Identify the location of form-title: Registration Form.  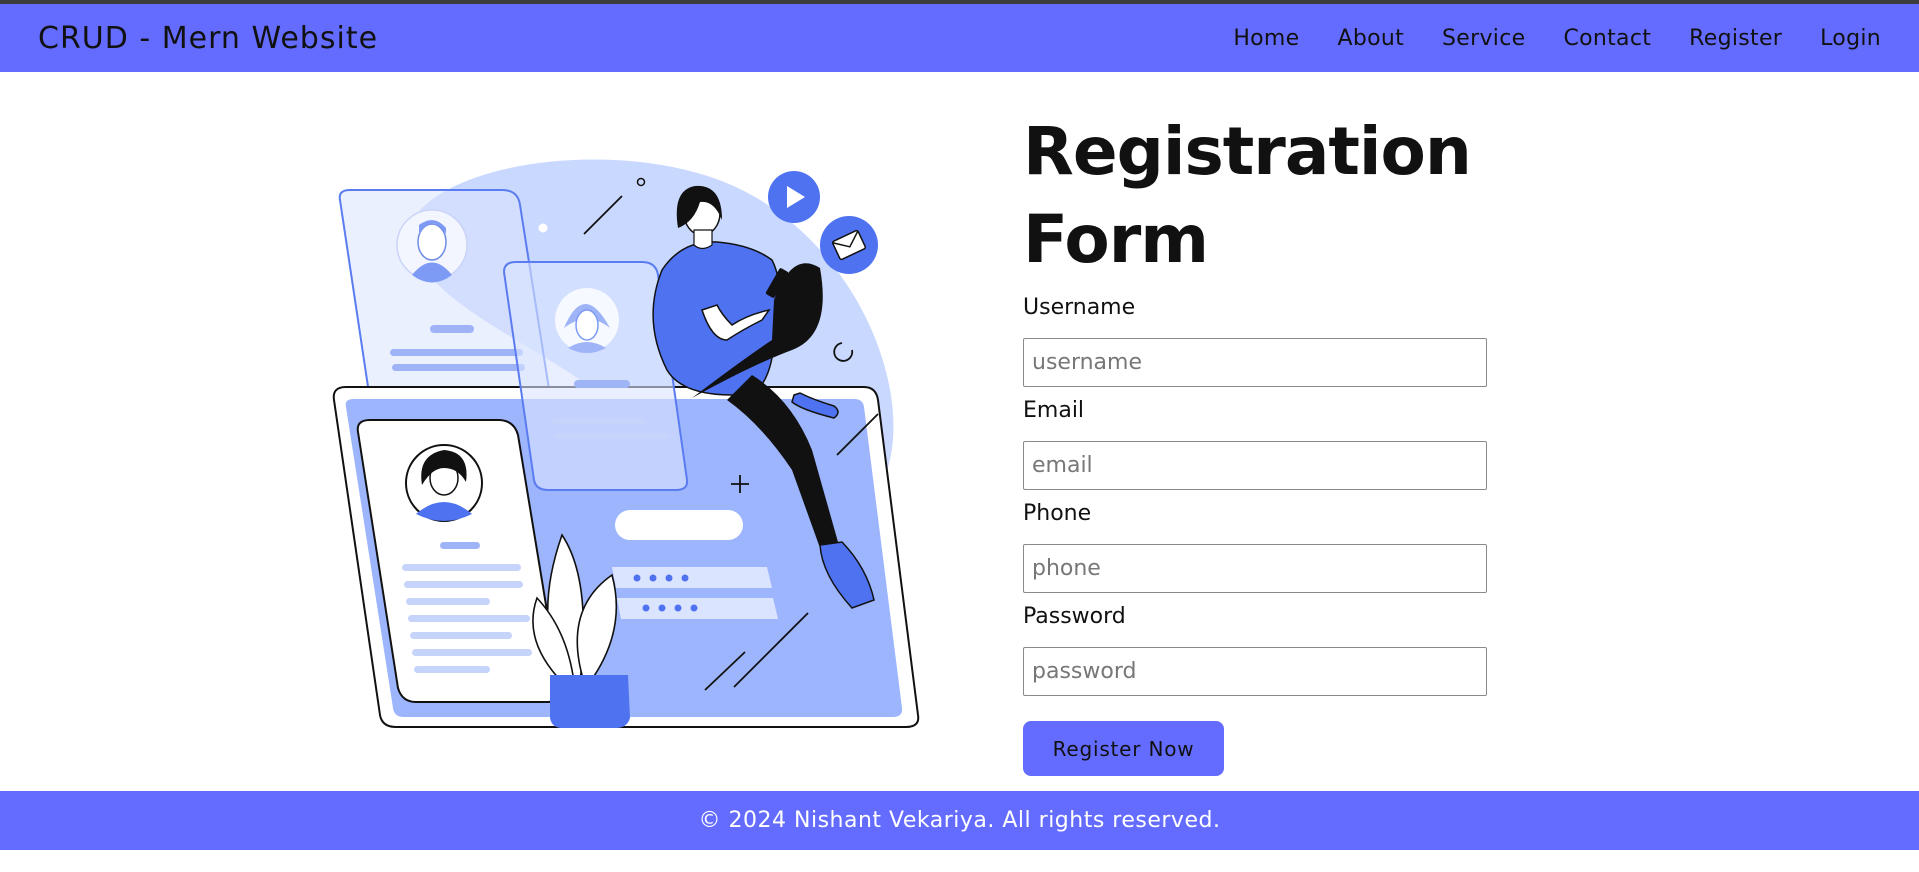
(1247, 195).